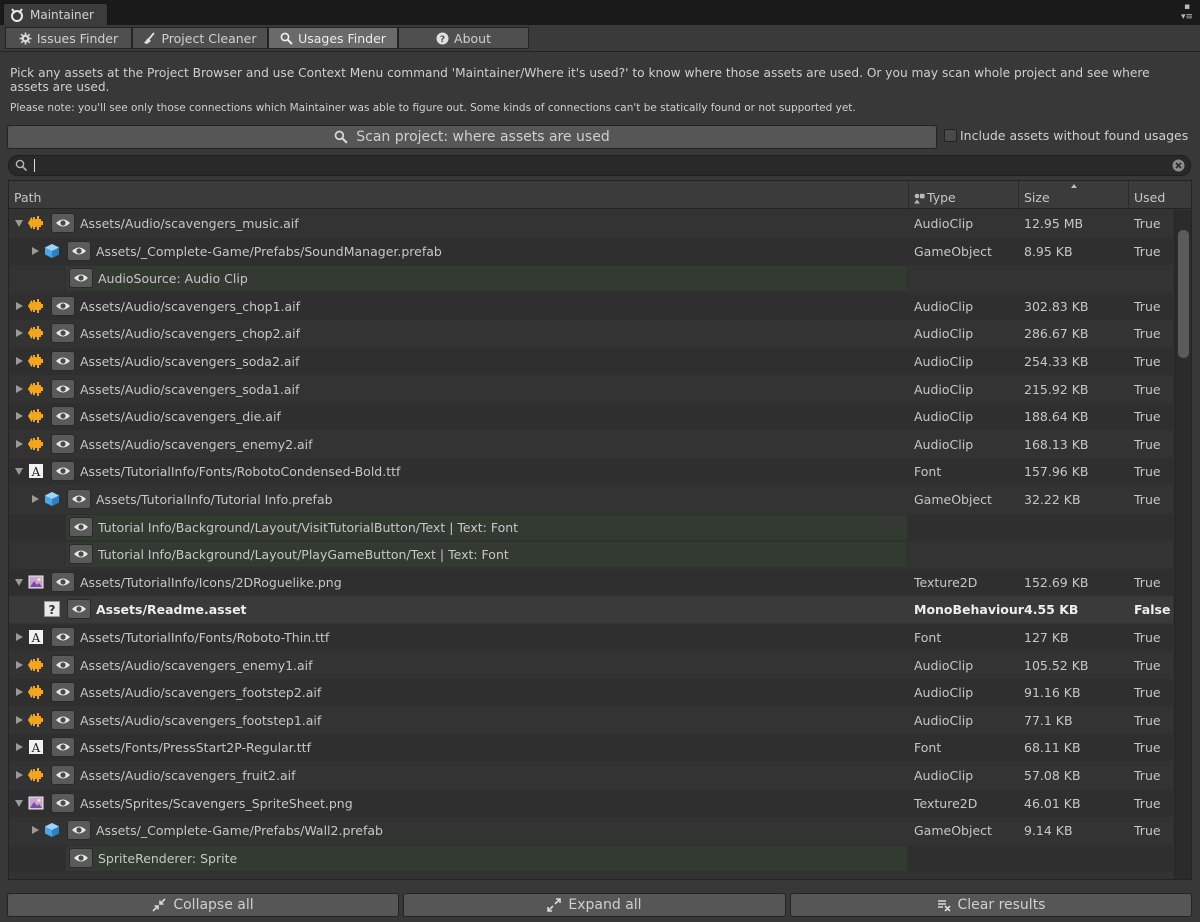 The height and width of the screenshot is (922, 1200). What do you see at coordinates (963, 195) in the screenshot?
I see `column-header-type: Type` at bounding box center [963, 195].